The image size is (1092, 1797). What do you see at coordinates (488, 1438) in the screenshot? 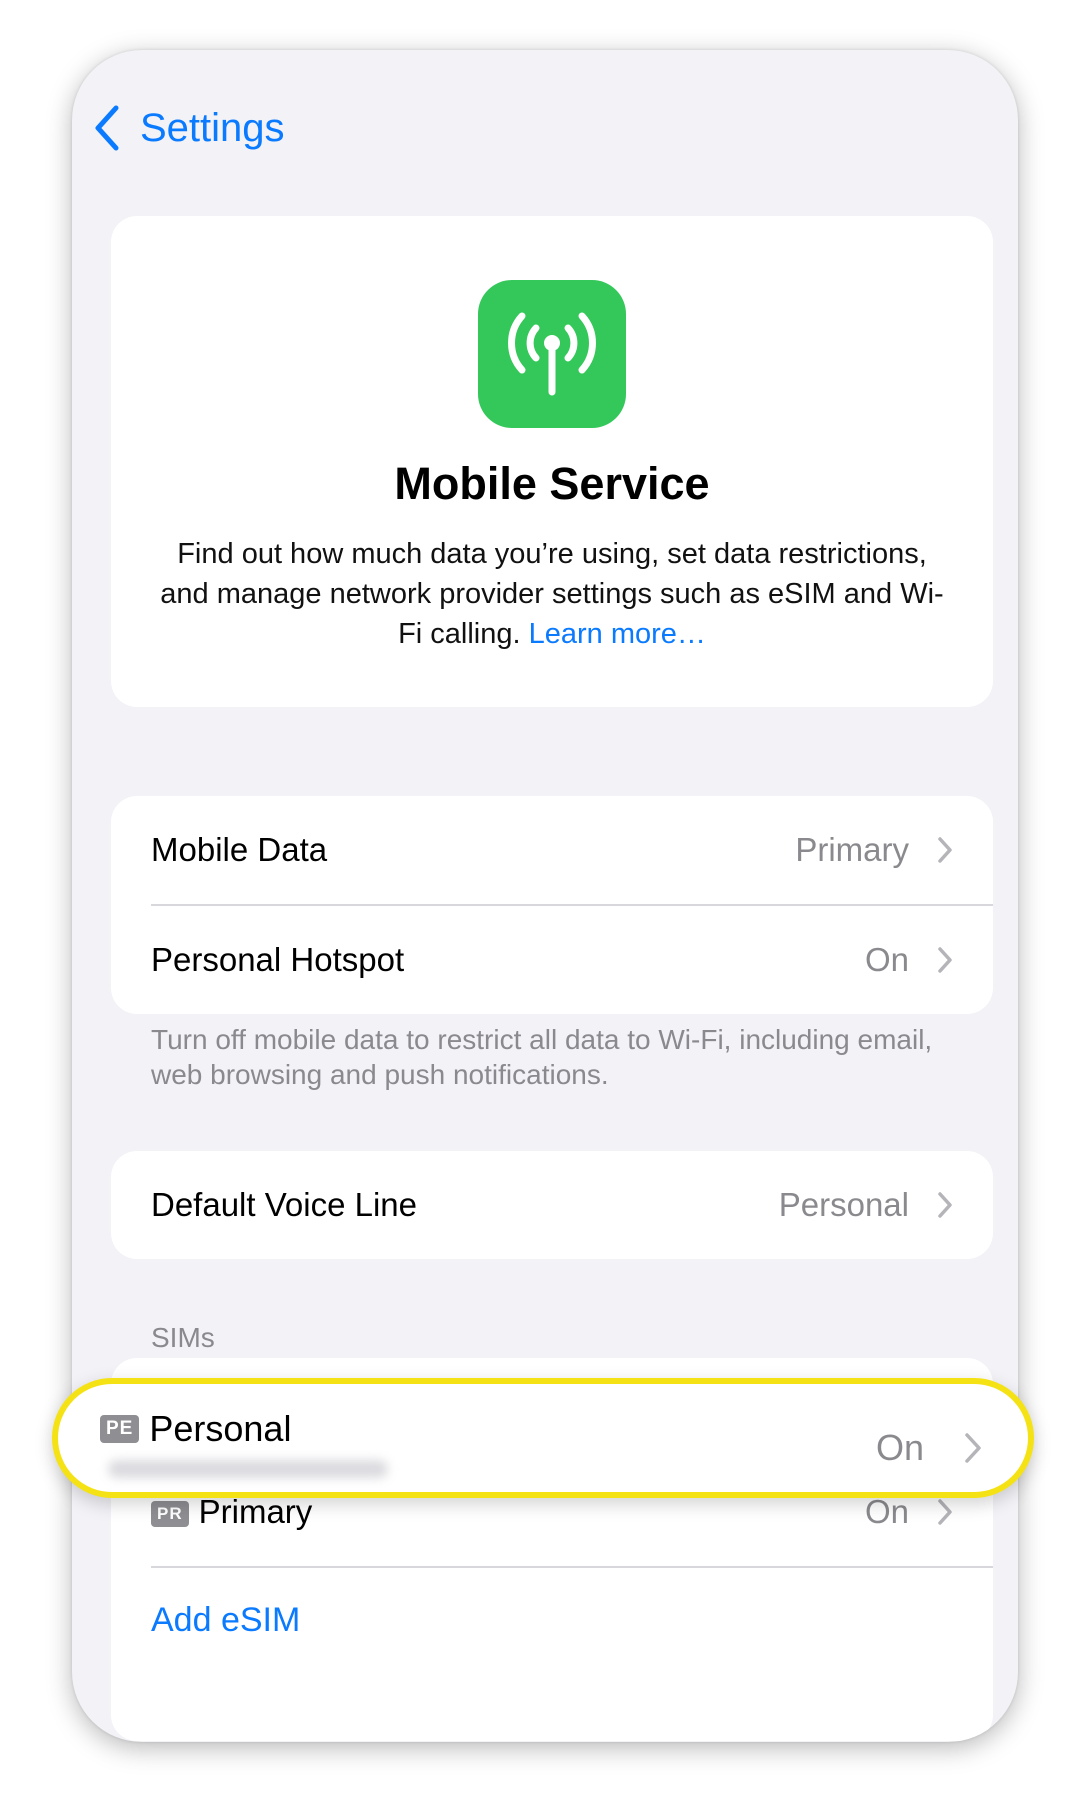
I see `sim-personal-main: PE Personal` at bounding box center [488, 1438].